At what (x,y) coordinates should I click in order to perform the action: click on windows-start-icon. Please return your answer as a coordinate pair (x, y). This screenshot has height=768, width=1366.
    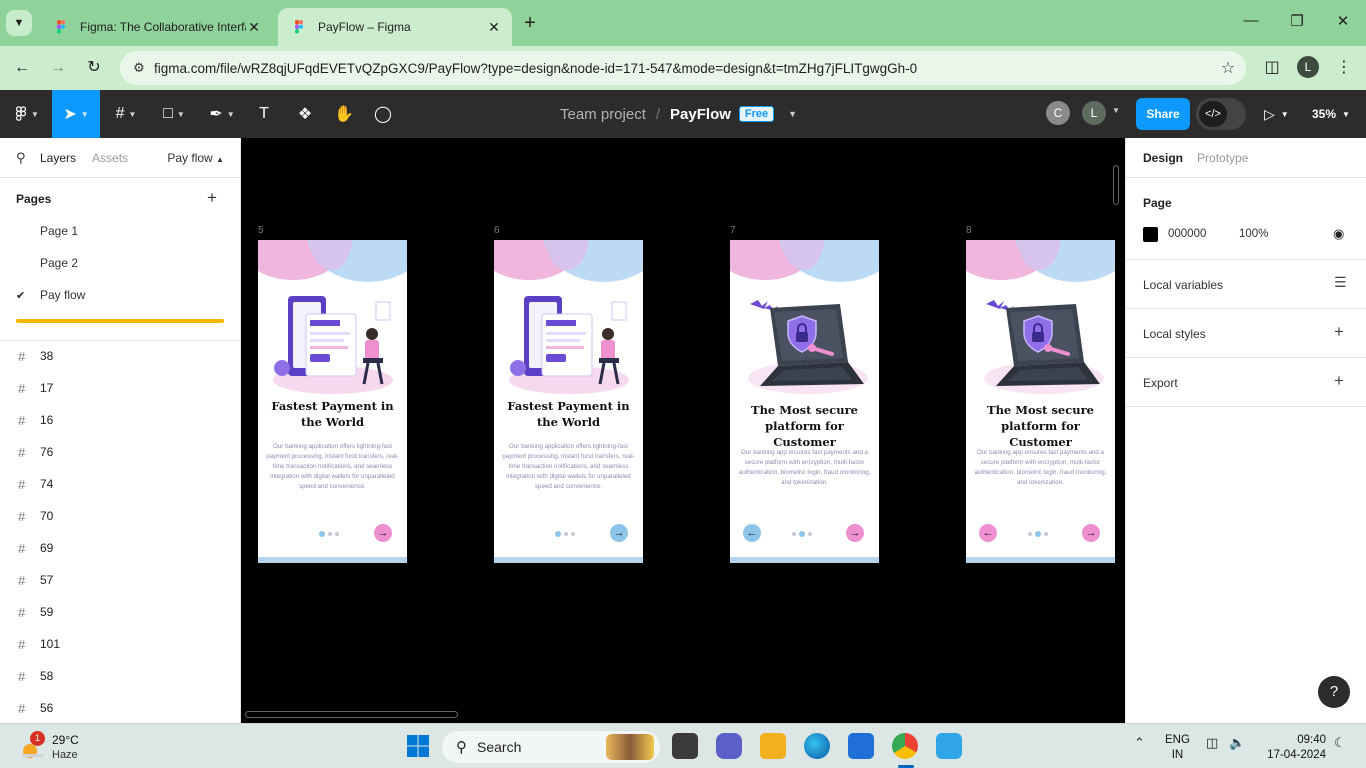
    Looking at the image, I should click on (418, 746).